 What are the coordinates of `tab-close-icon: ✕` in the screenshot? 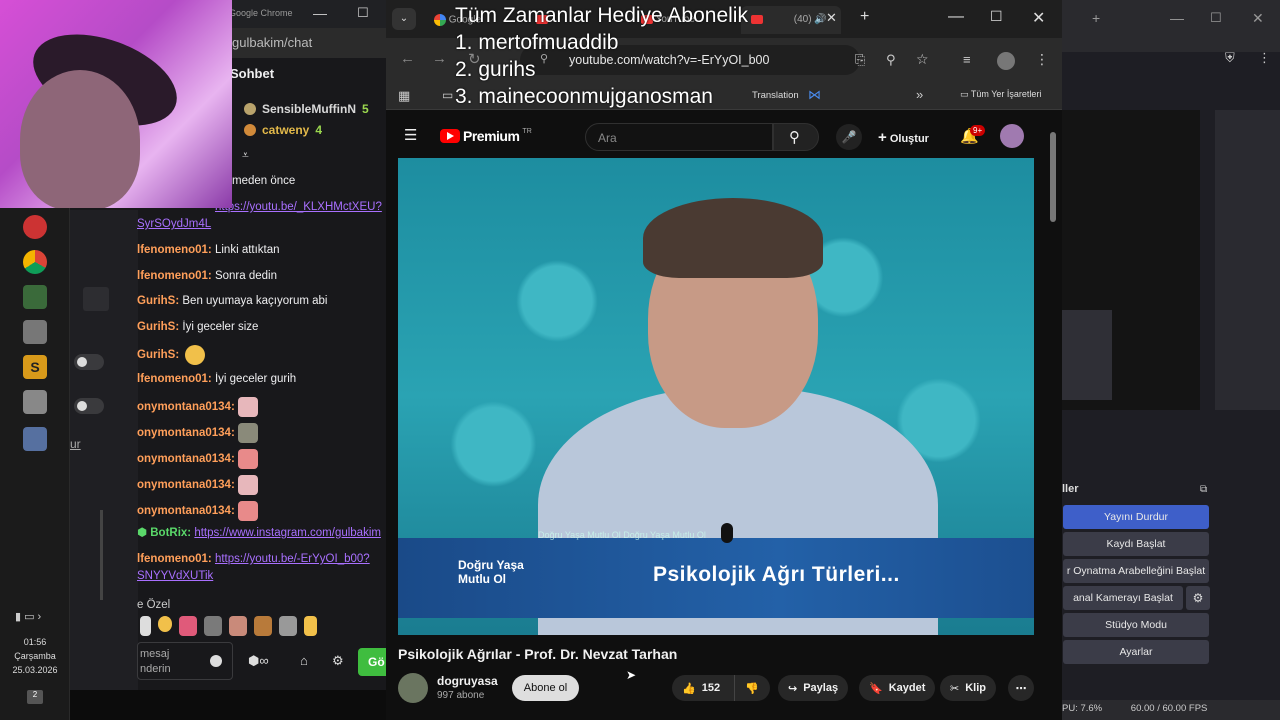 It's located at (831, 18).